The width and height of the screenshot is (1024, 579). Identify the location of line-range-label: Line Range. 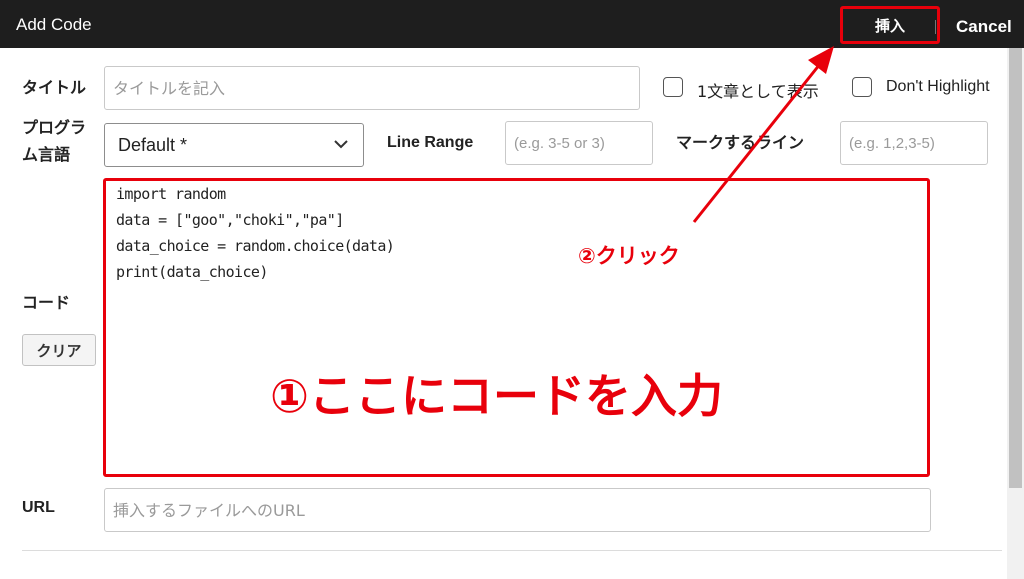
(430, 142).